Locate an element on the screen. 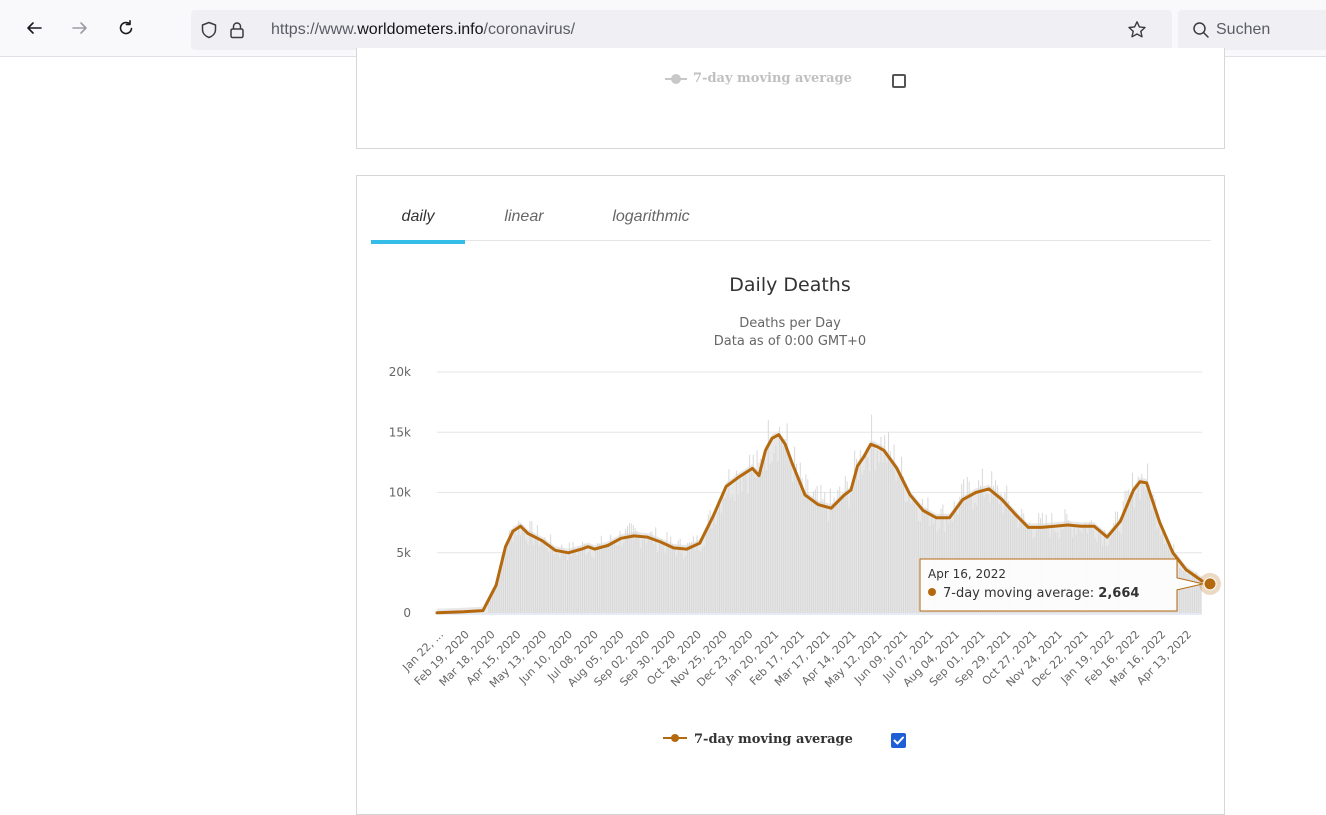  tooltip-value: 2,664 is located at coordinates (1118, 593).